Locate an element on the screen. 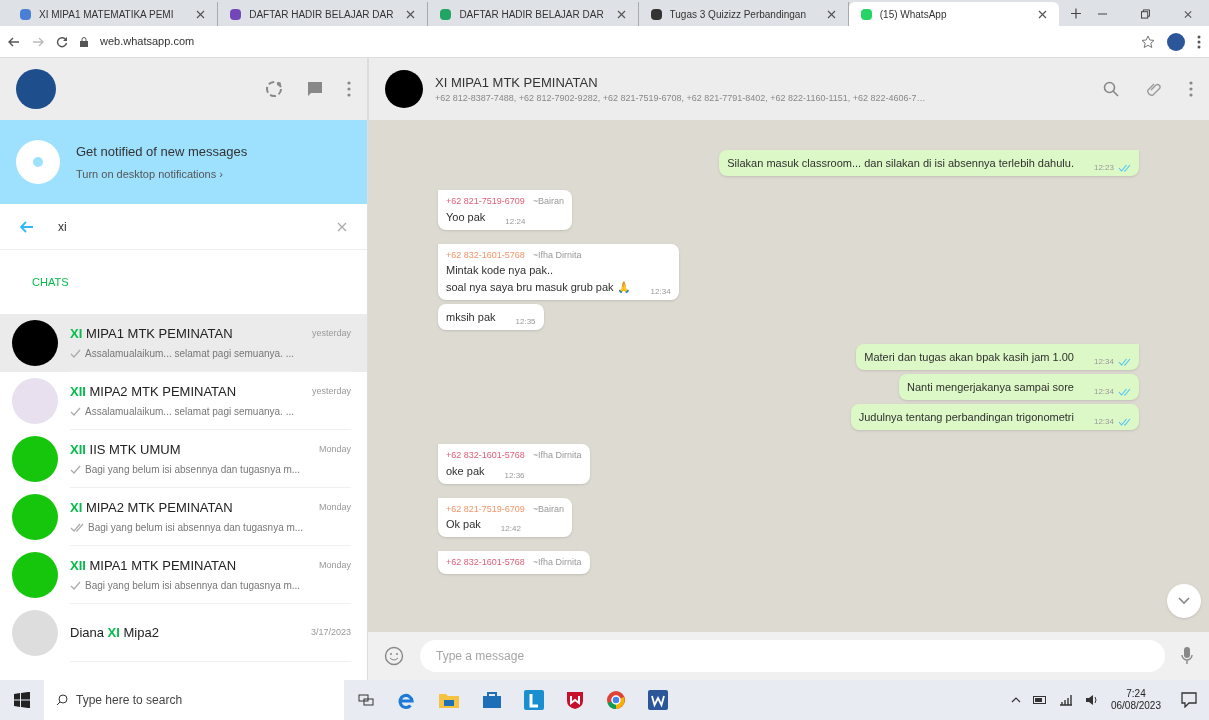 The image size is (1209, 720). maximize-icon is located at coordinates (1145, 14).